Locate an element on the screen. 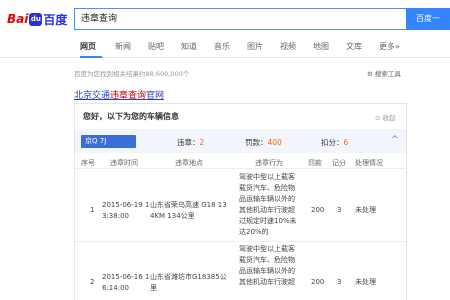  time-line: 3:38:00 is located at coordinates (115, 216).